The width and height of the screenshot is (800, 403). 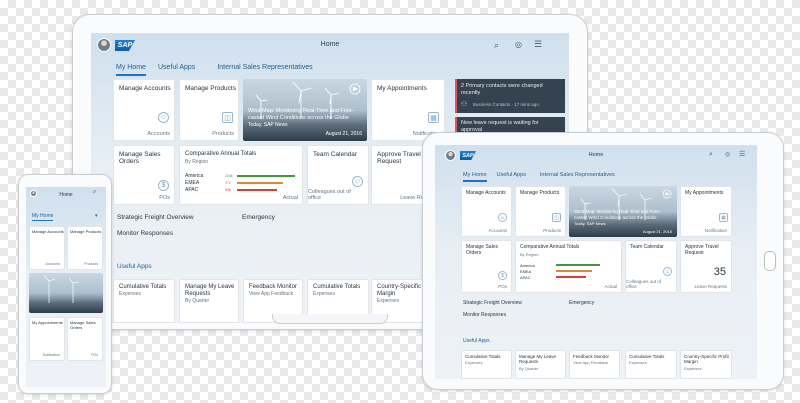 What do you see at coordinates (209, 301) in the screenshot?
I see `app-tile-manage-leave: Manage My Leave Requests By Quarter` at bounding box center [209, 301].